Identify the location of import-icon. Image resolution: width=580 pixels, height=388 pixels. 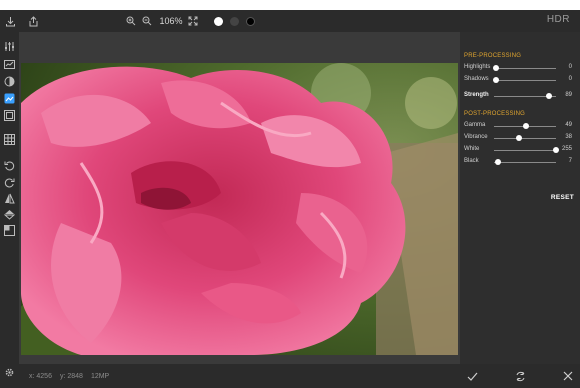
(10, 21).